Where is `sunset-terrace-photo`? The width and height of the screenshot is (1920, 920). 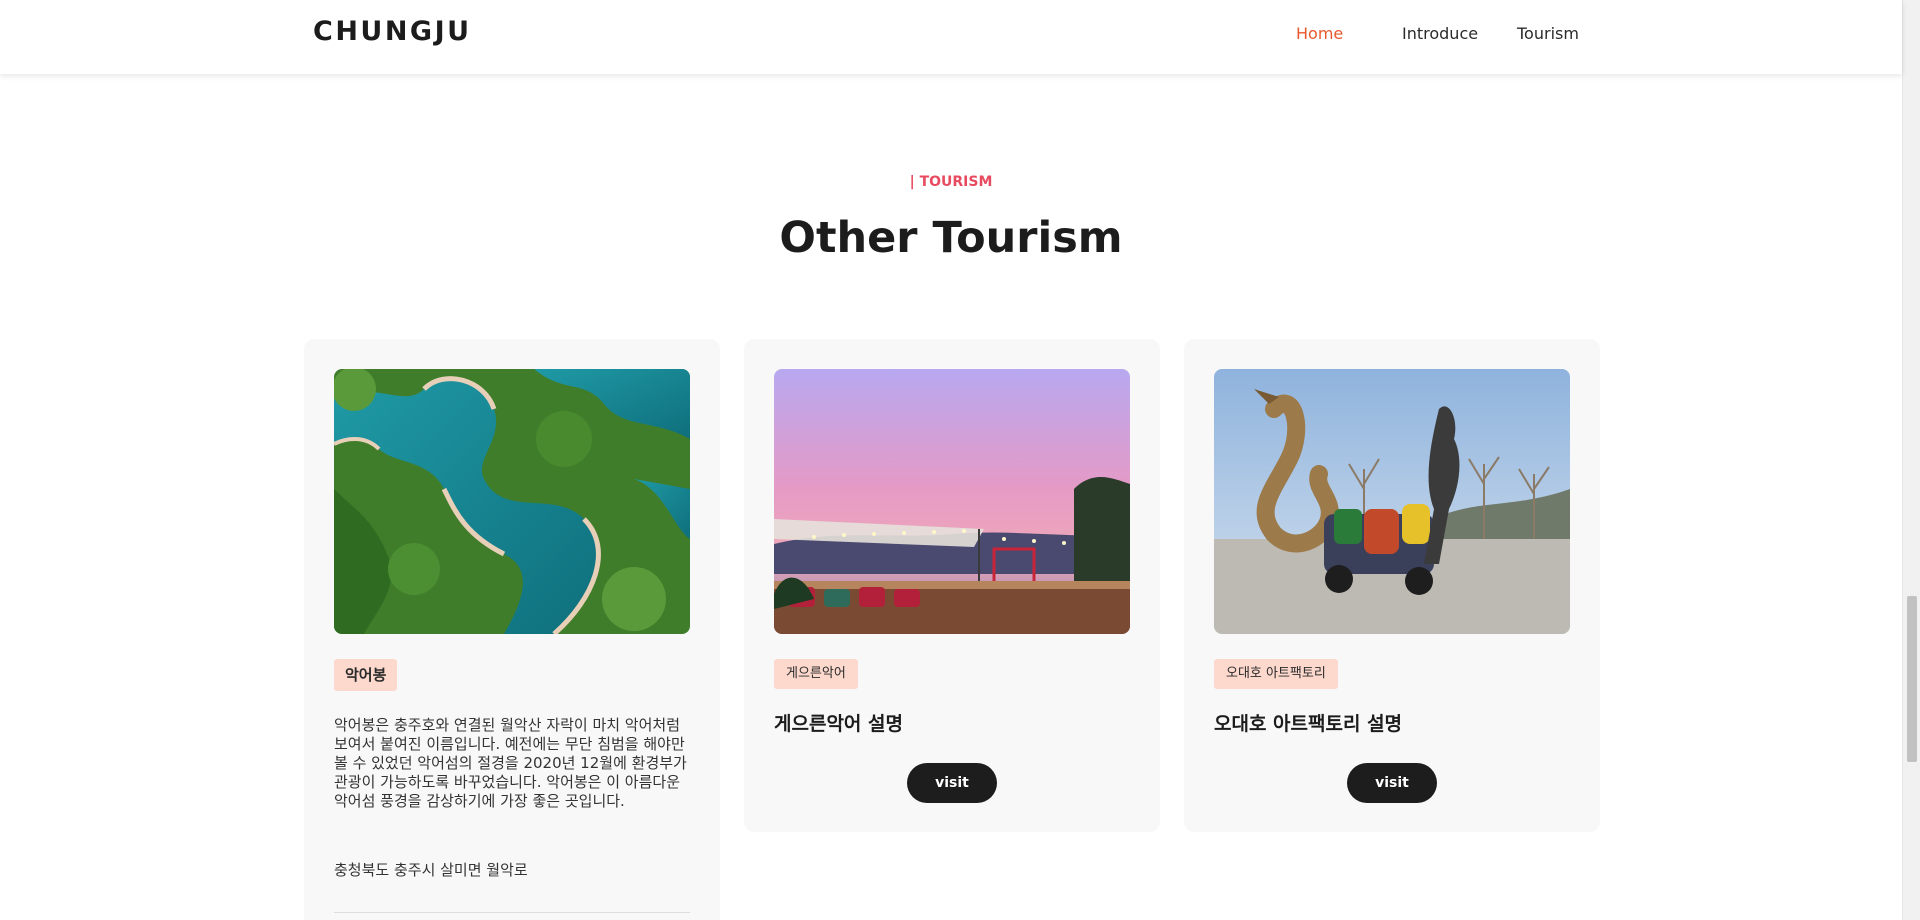 sunset-terrace-photo is located at coordinates (952, 501).